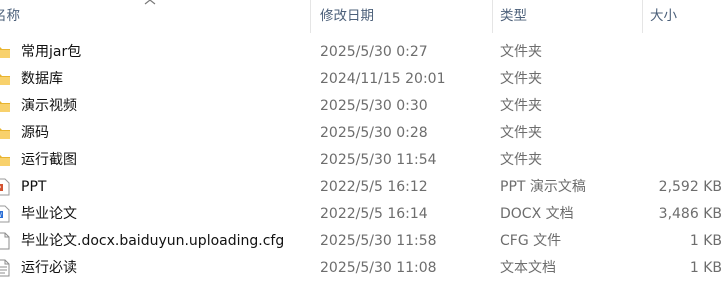  I want to click on file-row: 常用jar包 2025/5/30 0:27 文件夹, so click(360, 52).